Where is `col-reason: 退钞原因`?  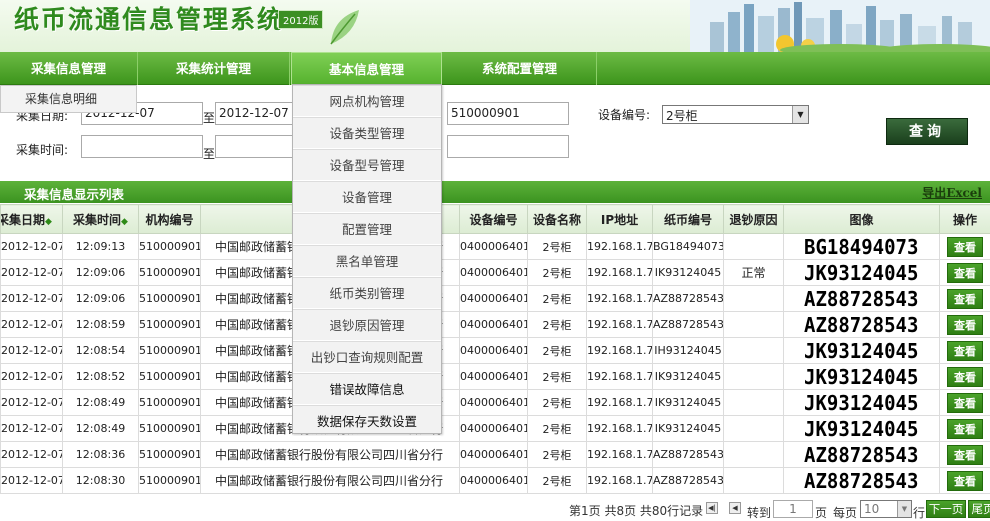
col-reason: 退钞原因 is located at coordinates (753, 219).